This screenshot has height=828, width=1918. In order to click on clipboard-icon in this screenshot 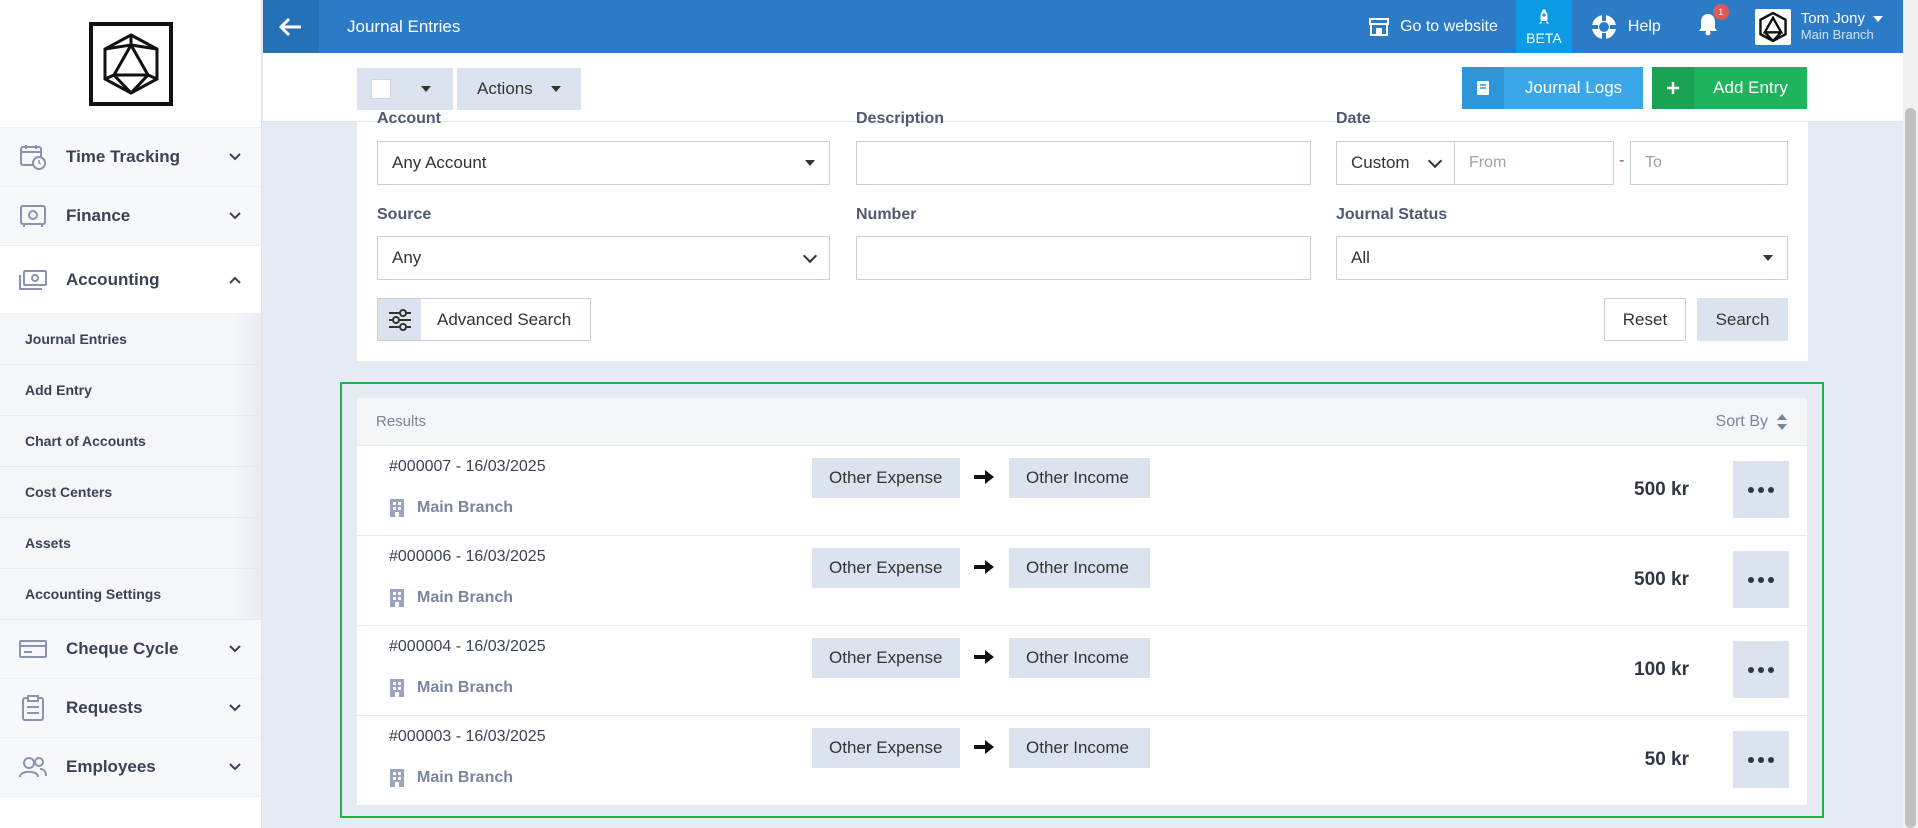, I will do `click(33, 708)`.